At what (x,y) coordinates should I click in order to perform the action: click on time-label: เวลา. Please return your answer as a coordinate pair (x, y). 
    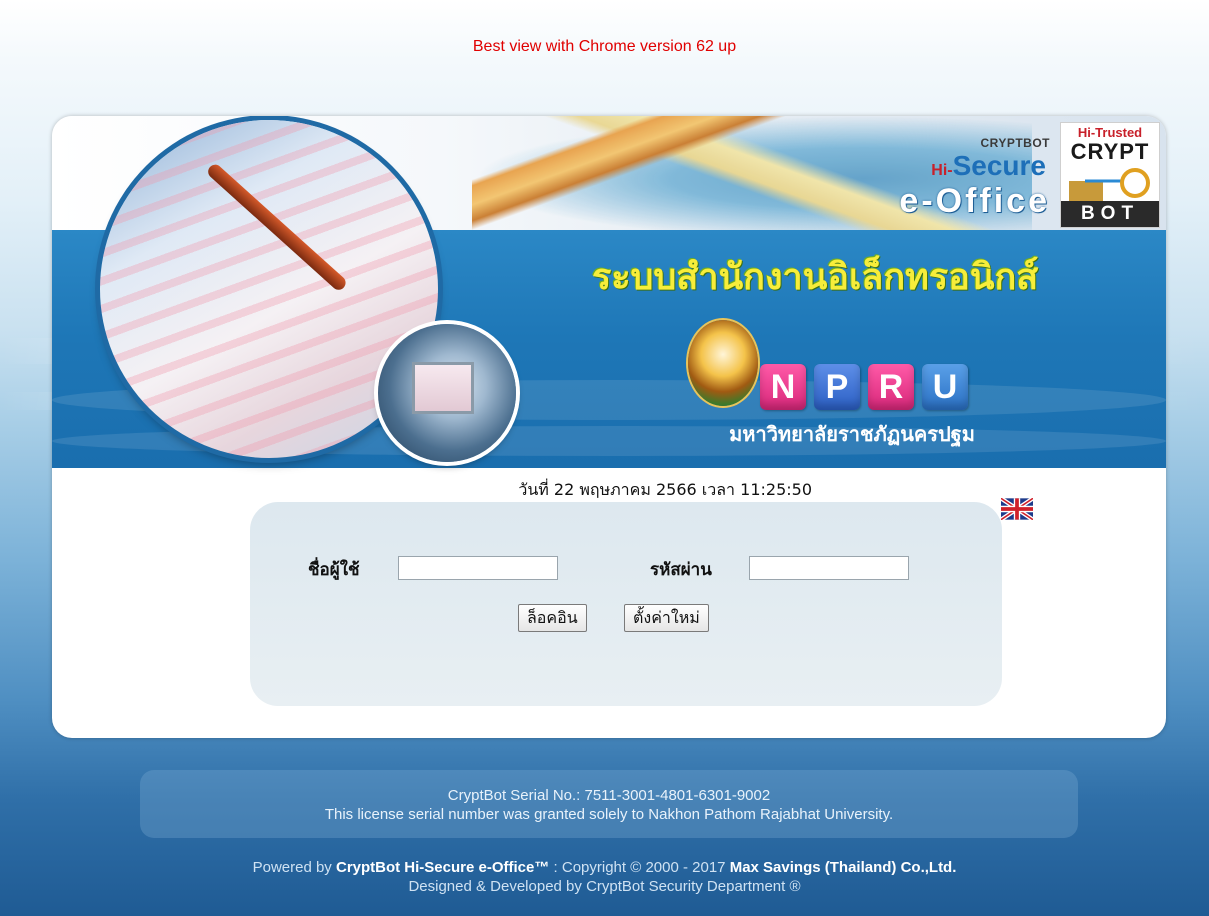
    Looking at the image, I should click on (718, 489).